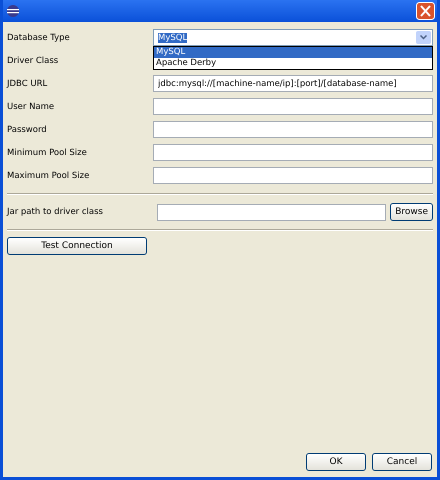 Image resolution: width=440 pixels, height=480 pixels. What do you see at coordinates (293, 83) in the screenshot?
I see `text-field: jdbc:mysql://[machine-name/ip]:[port]/[database-name]` at bounding box center [293, 83].